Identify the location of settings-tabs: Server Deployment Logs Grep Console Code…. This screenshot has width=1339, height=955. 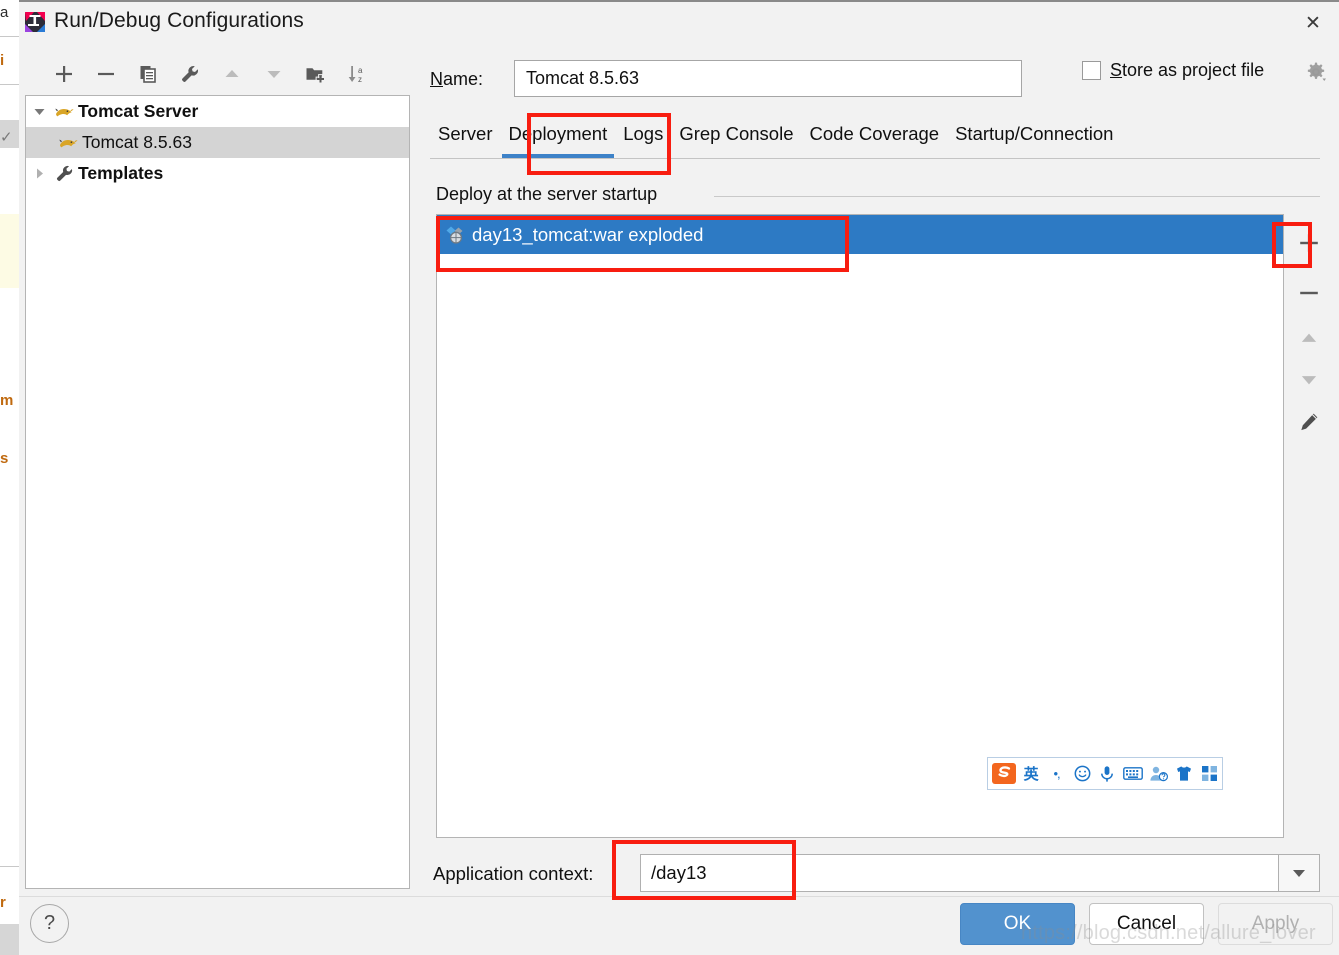
(875, 139).